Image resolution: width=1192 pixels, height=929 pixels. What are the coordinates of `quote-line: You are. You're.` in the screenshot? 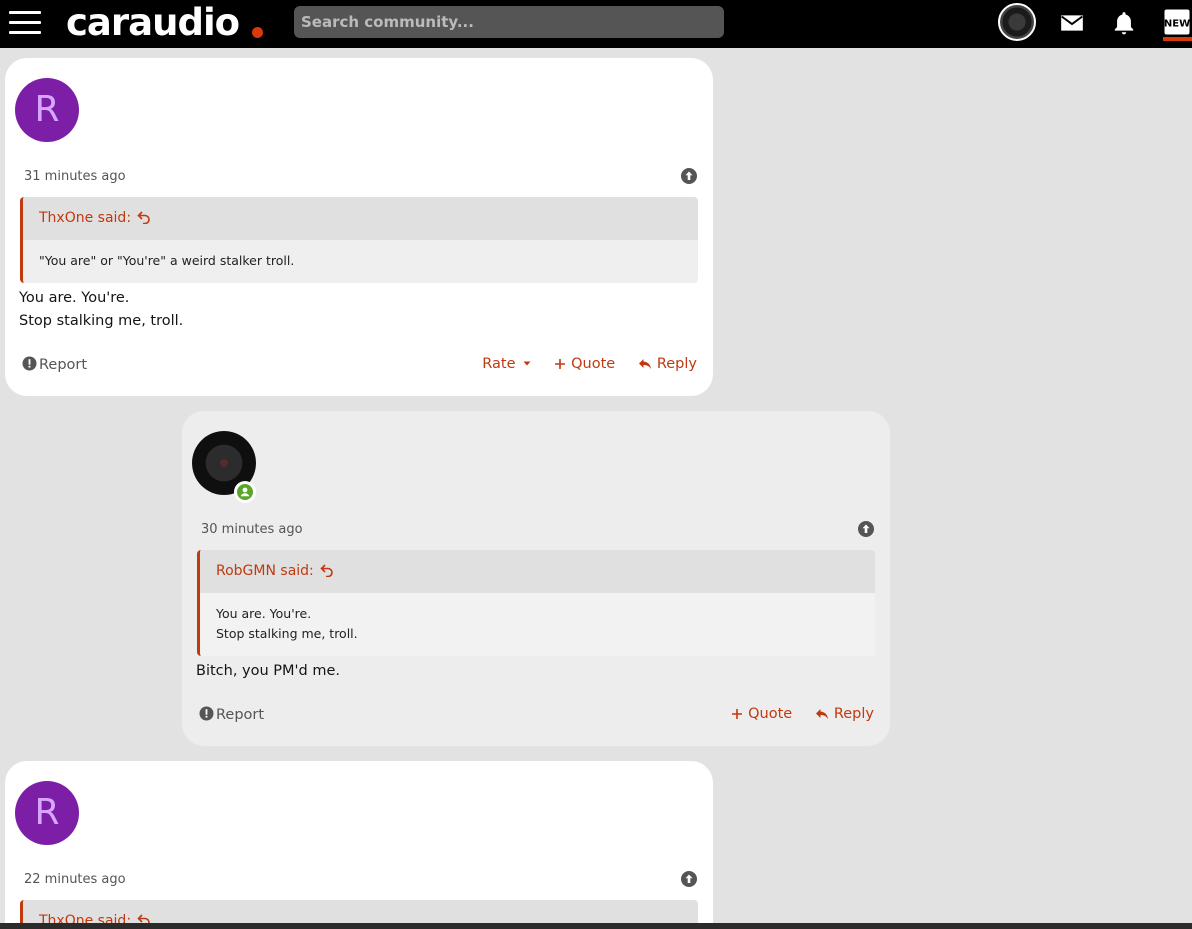 It's located at (264, 613).